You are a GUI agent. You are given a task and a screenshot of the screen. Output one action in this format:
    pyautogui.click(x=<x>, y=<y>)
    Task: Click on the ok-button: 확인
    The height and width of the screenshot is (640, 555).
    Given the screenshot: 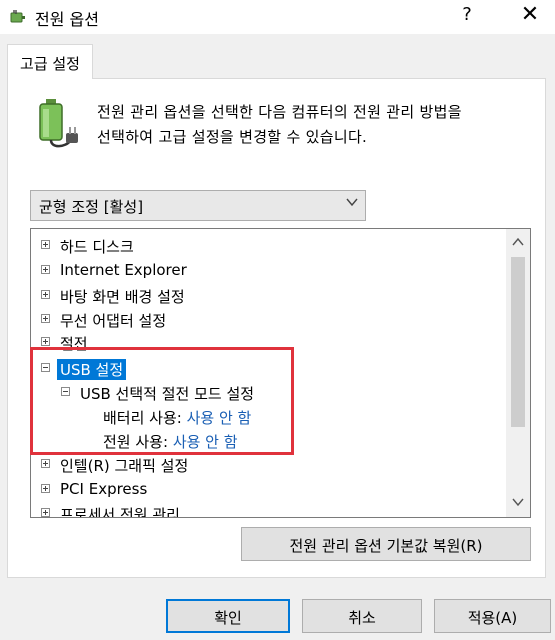 What is the action you would take?
    pyautogui.click(x=228, y=616)
    